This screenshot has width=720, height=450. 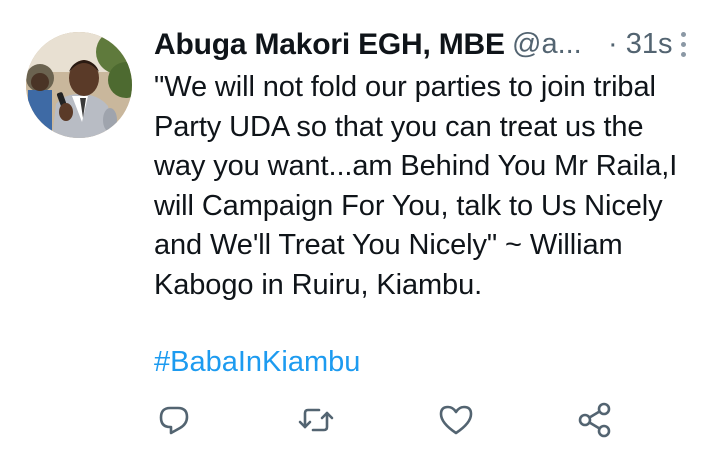 What do you see at coordinates (329, 45) in the screenshot?
I see `author-display-name: Abuga Makori EGH, MBE` at bounding box center [329, 45].